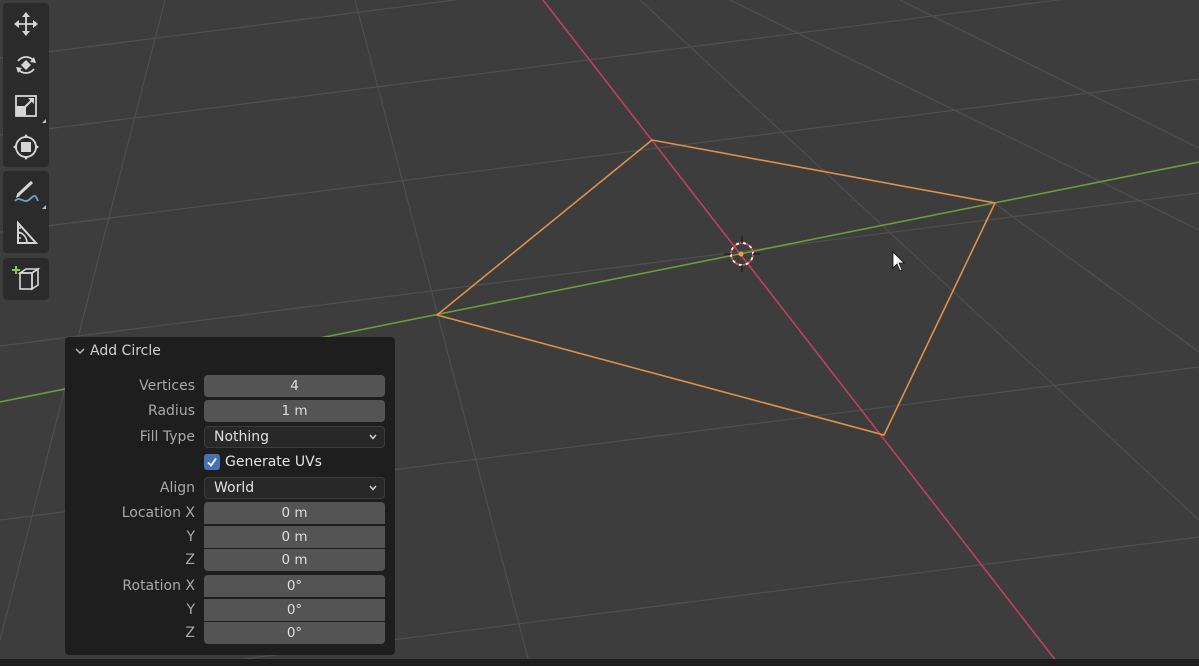 This screenshot has height=666, width=1199. Describe the element at coordinates (294, 633) in the screenshot. I see `rotation-z-field: 0°` at that location.